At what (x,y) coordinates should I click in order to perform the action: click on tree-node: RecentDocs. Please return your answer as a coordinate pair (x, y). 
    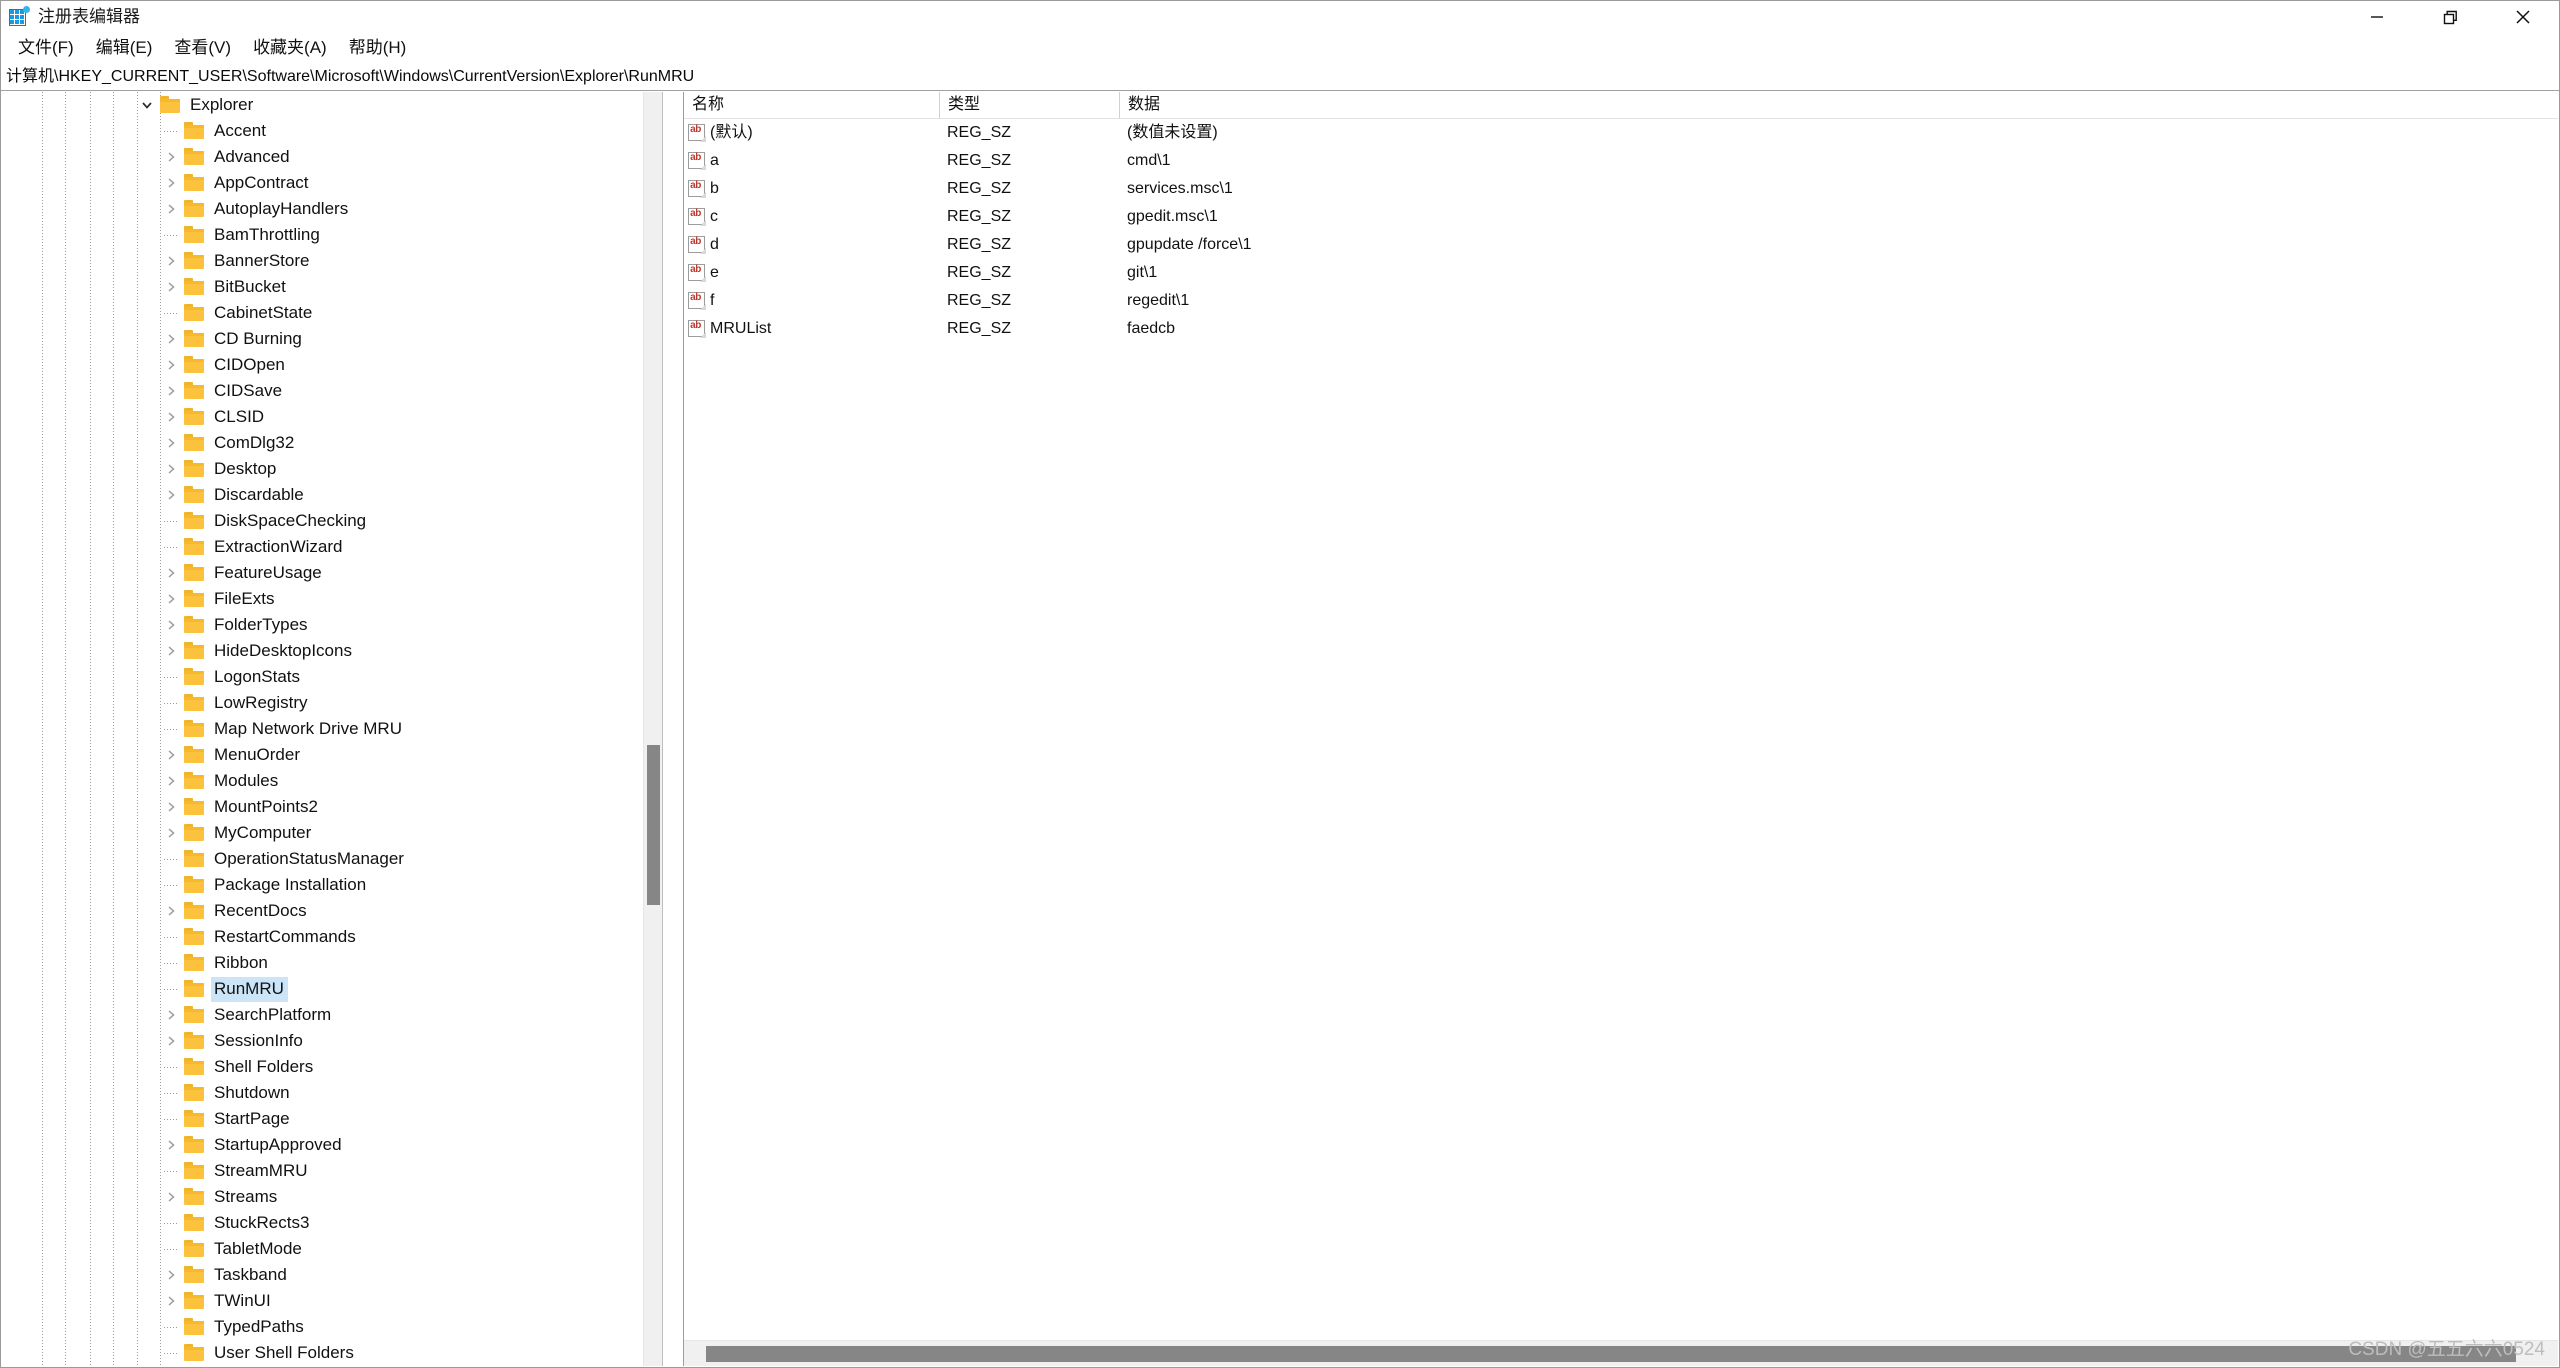
    Looking at the image, I should click on (332, 911).